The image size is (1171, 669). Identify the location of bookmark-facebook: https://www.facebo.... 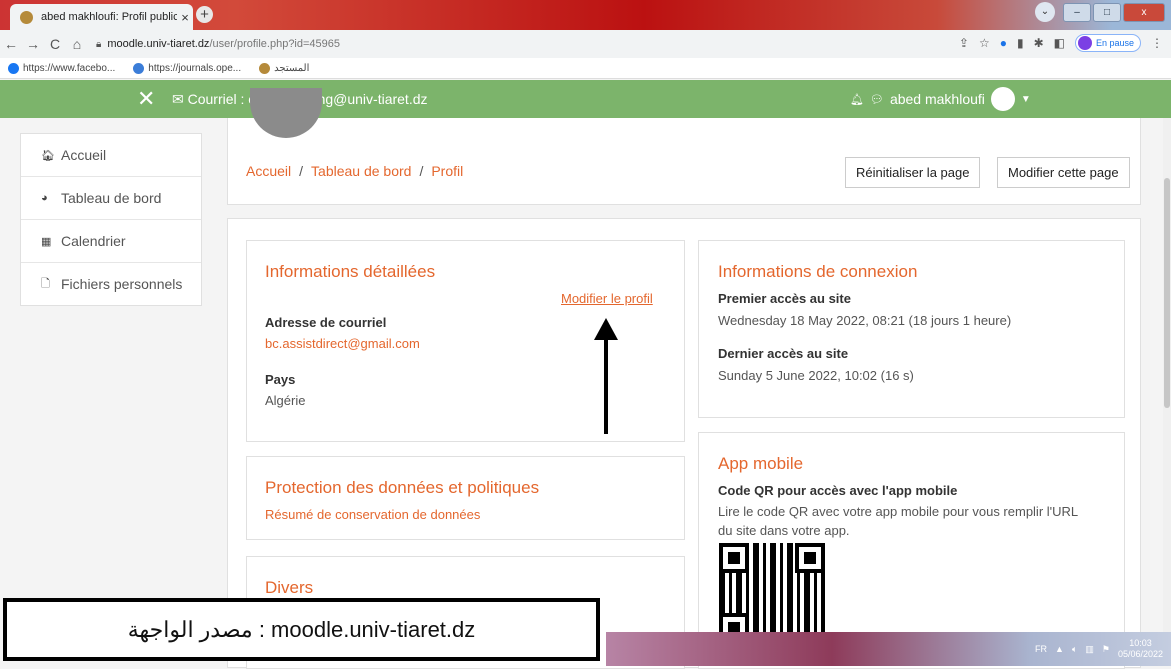
(61, 68).